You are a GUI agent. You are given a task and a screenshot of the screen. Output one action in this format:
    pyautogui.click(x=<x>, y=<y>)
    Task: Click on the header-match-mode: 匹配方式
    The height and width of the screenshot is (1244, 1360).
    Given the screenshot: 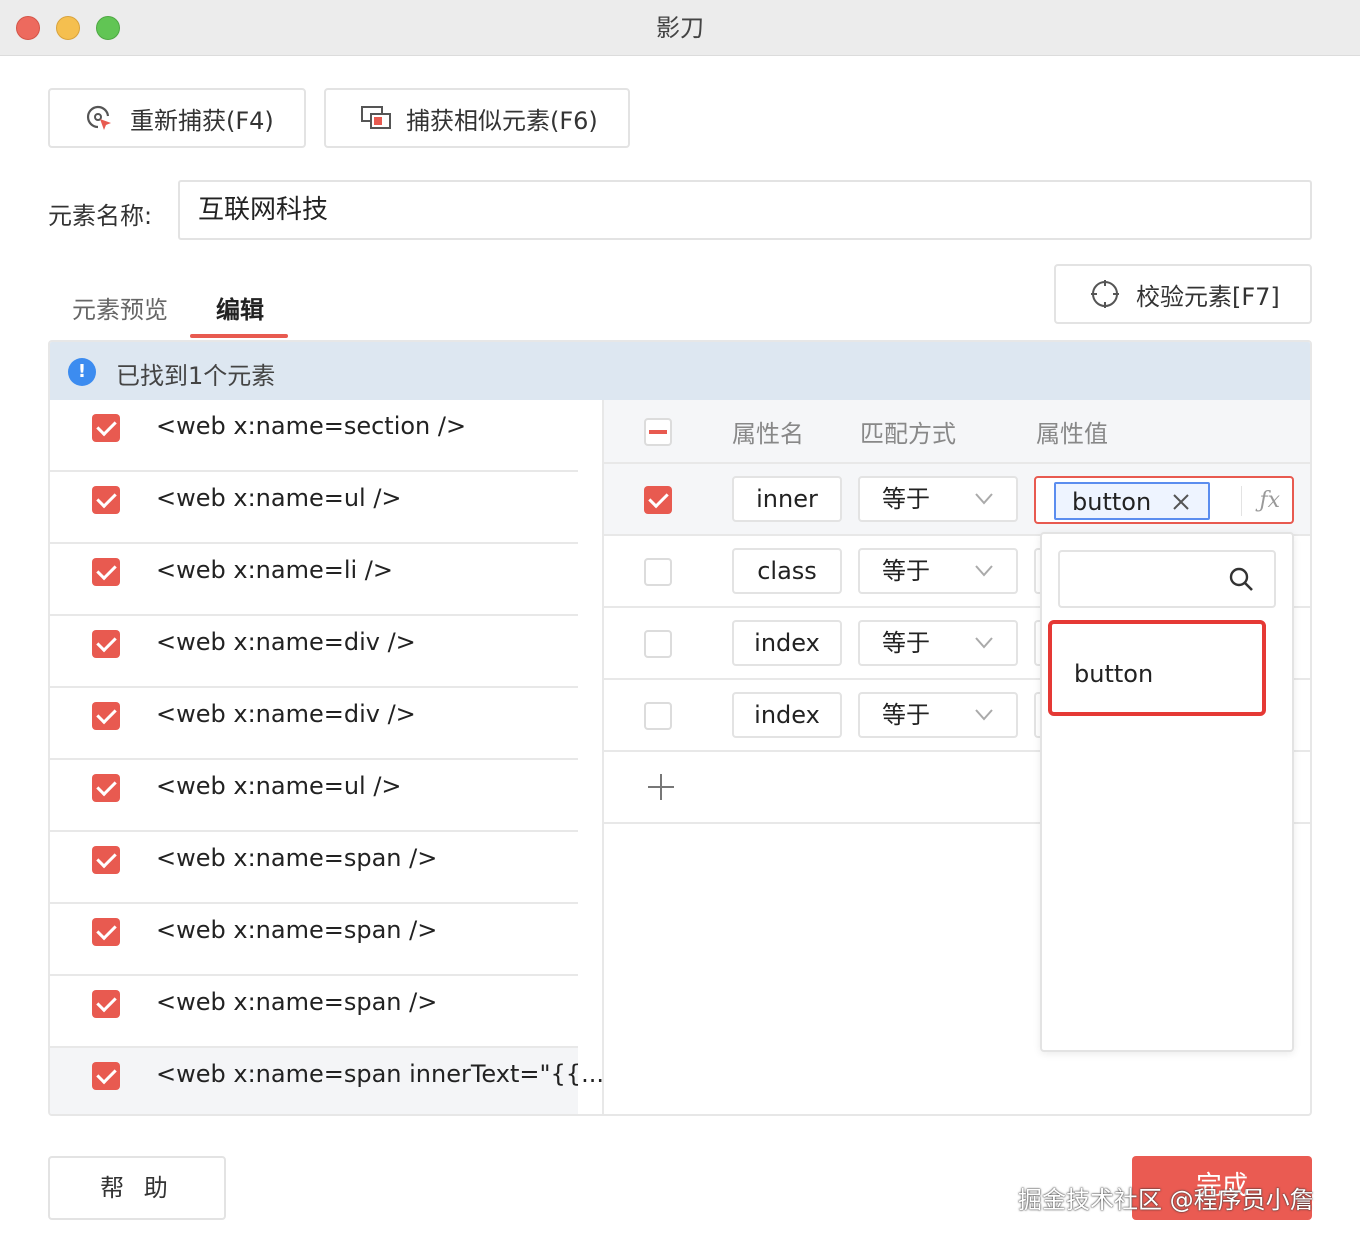 What is the action you would take?
    pyautogui.click(x=908, y=434)
    